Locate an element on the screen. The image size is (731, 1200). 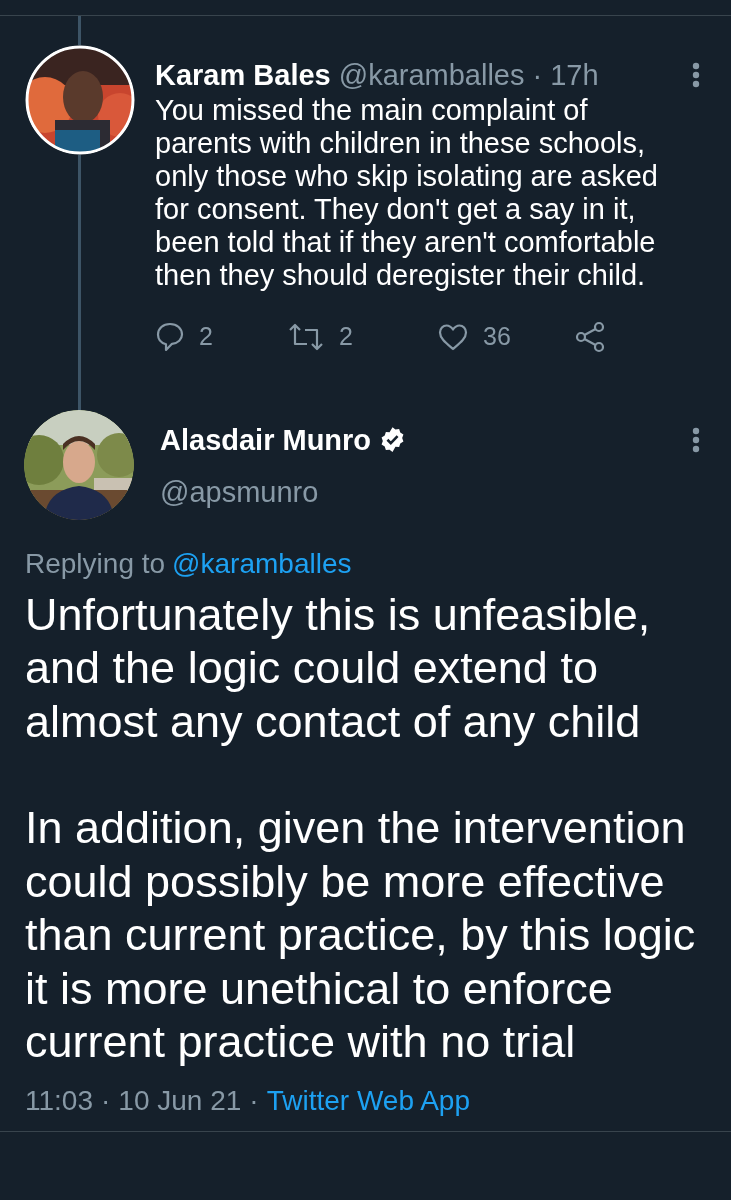
source-link: Twitter Web App is located at coordinates (368, 1100).